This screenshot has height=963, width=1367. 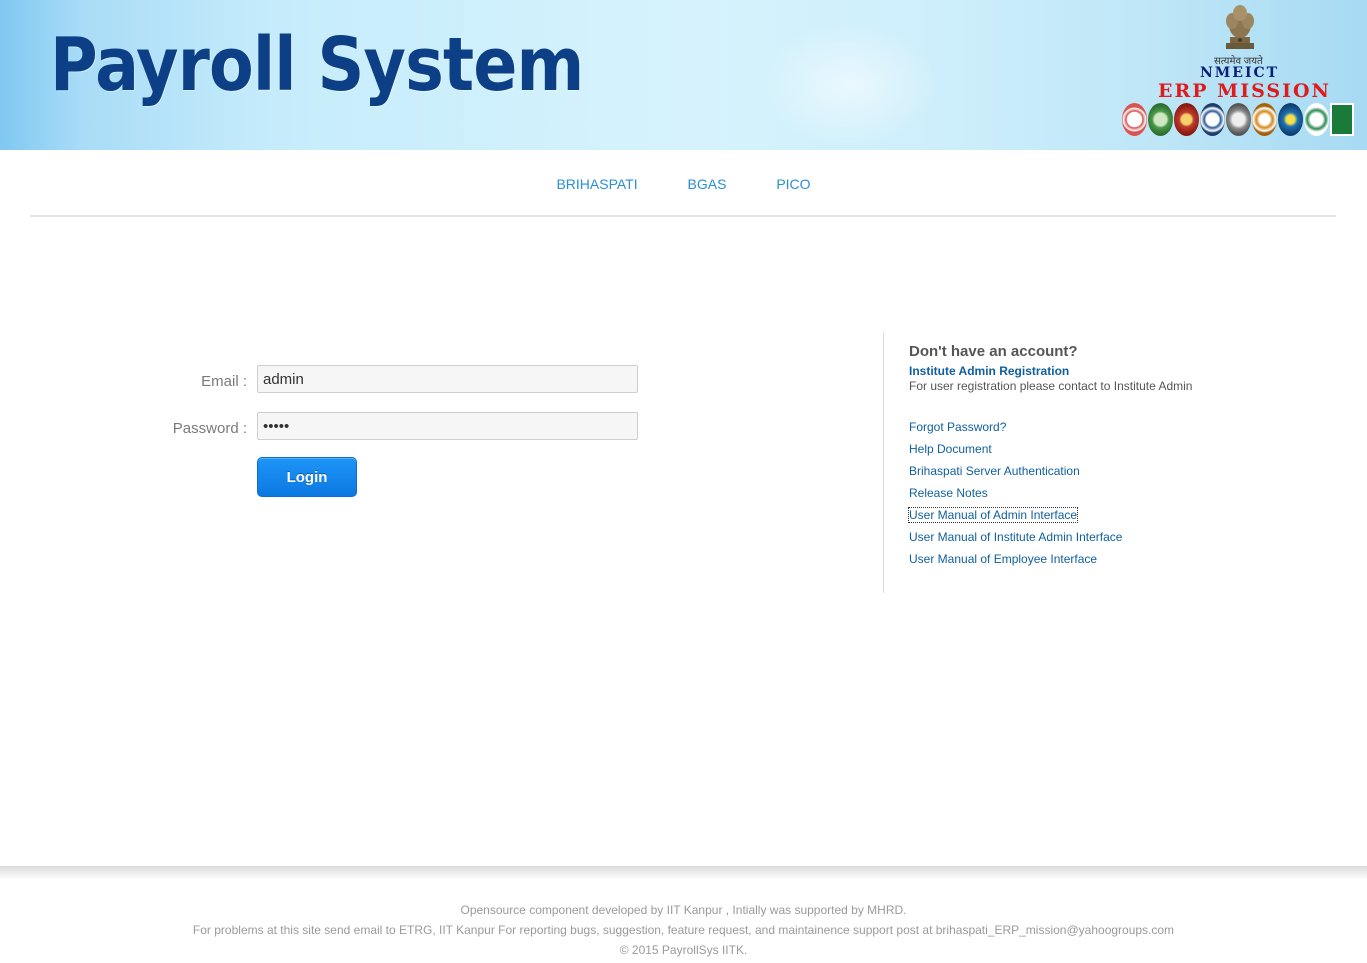 I want to click on login-button: Login, so click(x=307, y=477).